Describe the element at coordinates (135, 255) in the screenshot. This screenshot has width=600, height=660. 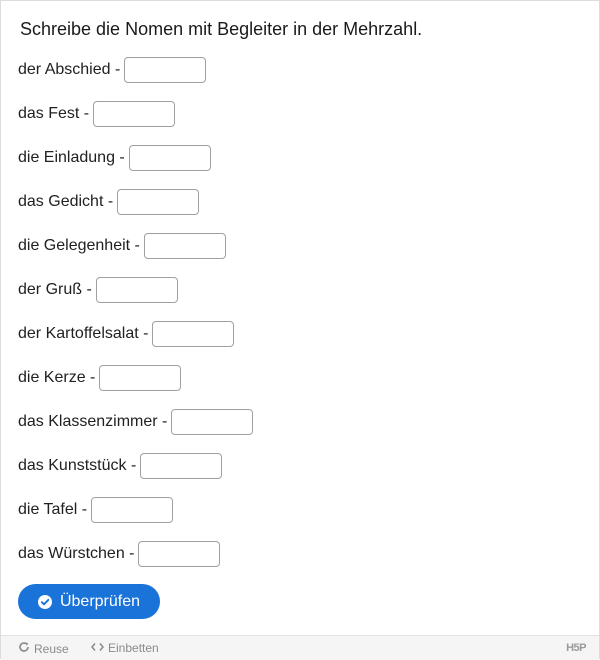
I see `blank-row: die Gelegenheit -` at that location.